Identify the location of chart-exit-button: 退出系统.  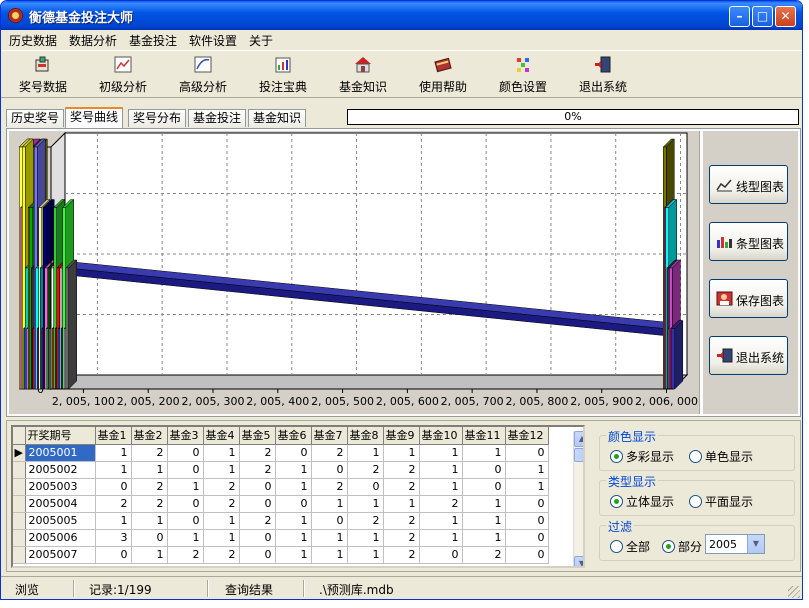
(748, 355).